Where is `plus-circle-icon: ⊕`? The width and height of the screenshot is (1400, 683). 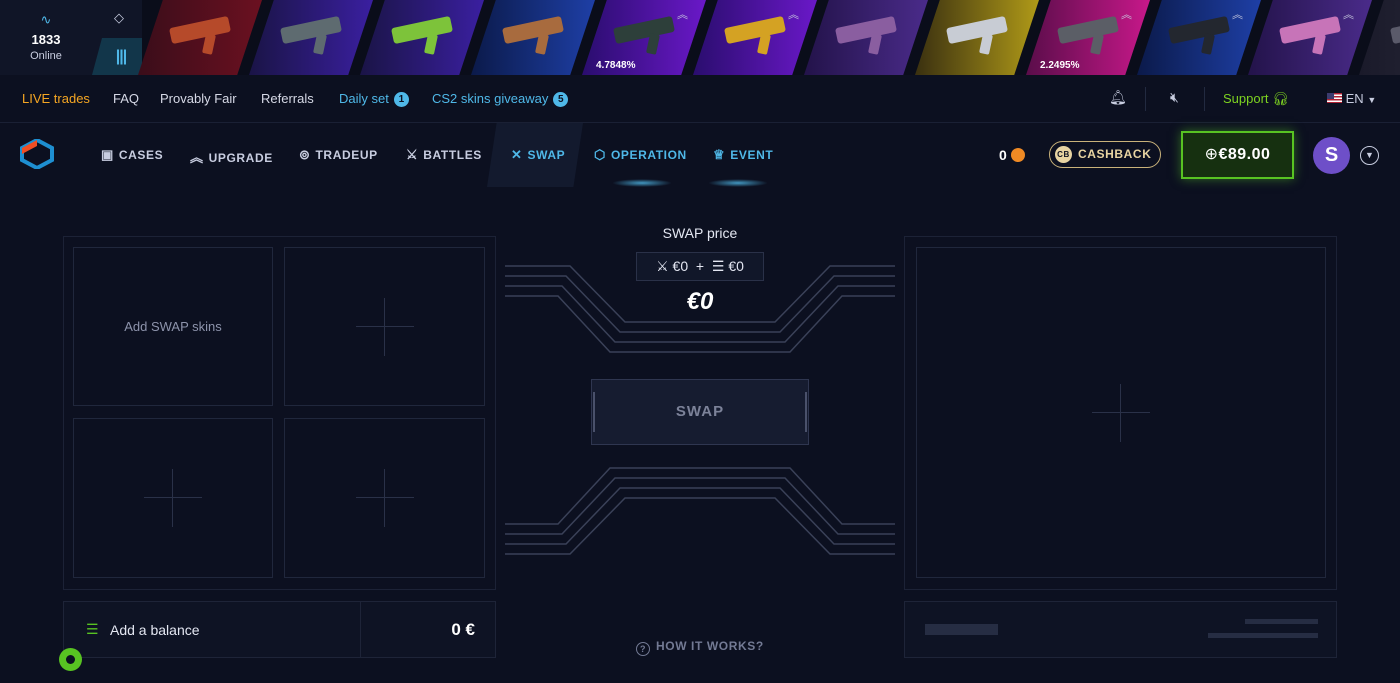 plus-circle-icon: ⊕ is located at coordinates (1211, 154).